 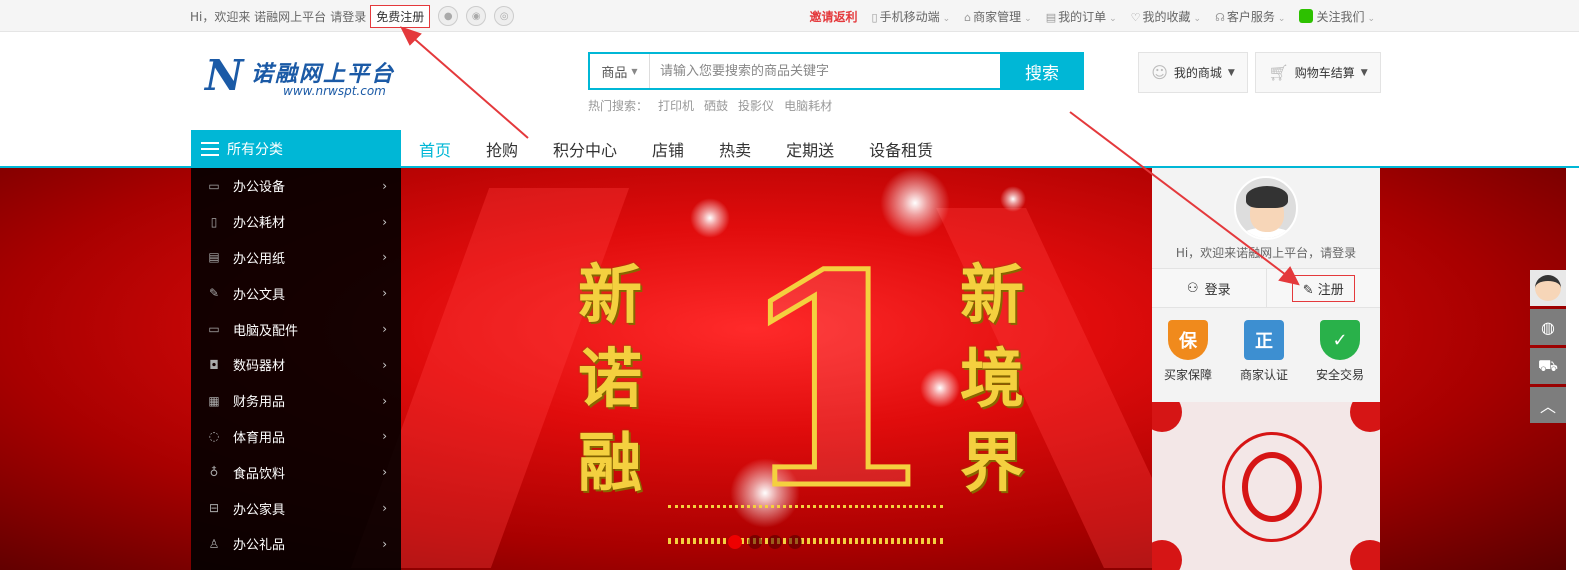 I want to click on certified-icon: 正, so click(x=1264, y=340).